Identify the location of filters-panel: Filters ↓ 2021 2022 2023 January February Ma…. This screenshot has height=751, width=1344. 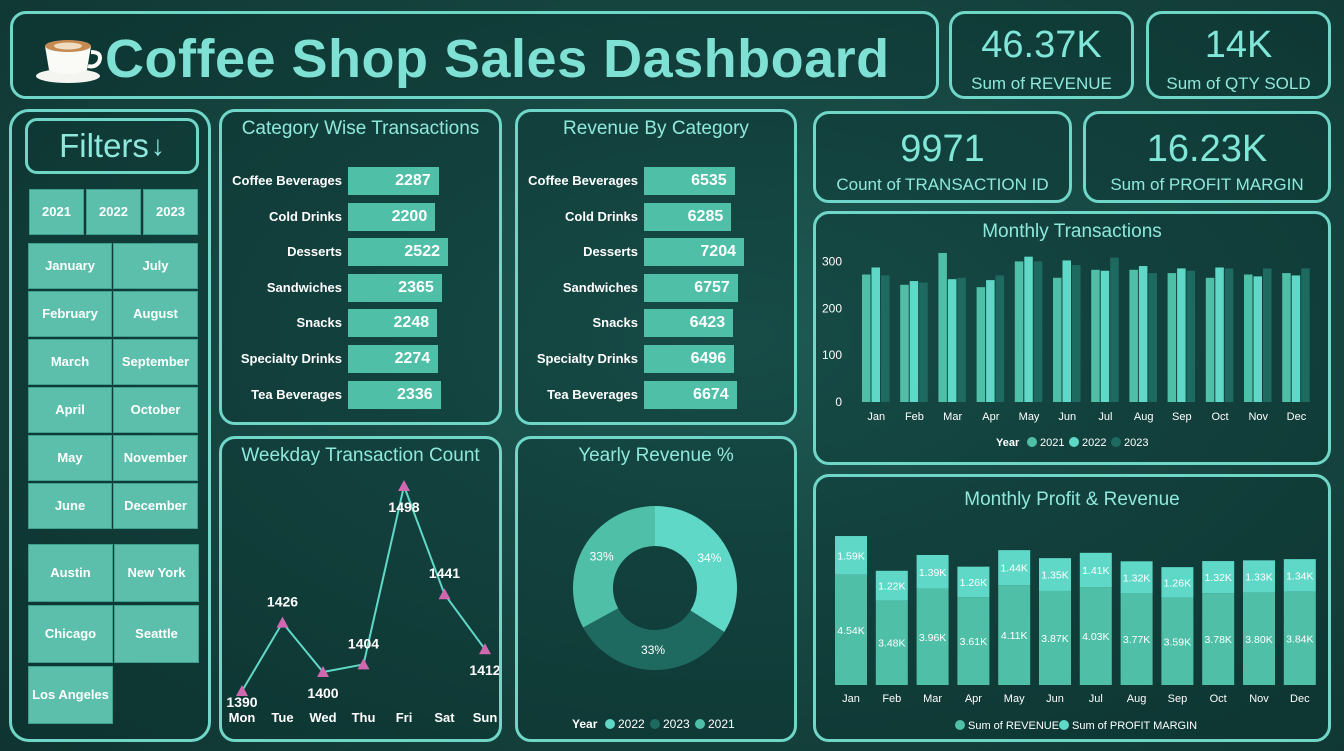
(110, 425).